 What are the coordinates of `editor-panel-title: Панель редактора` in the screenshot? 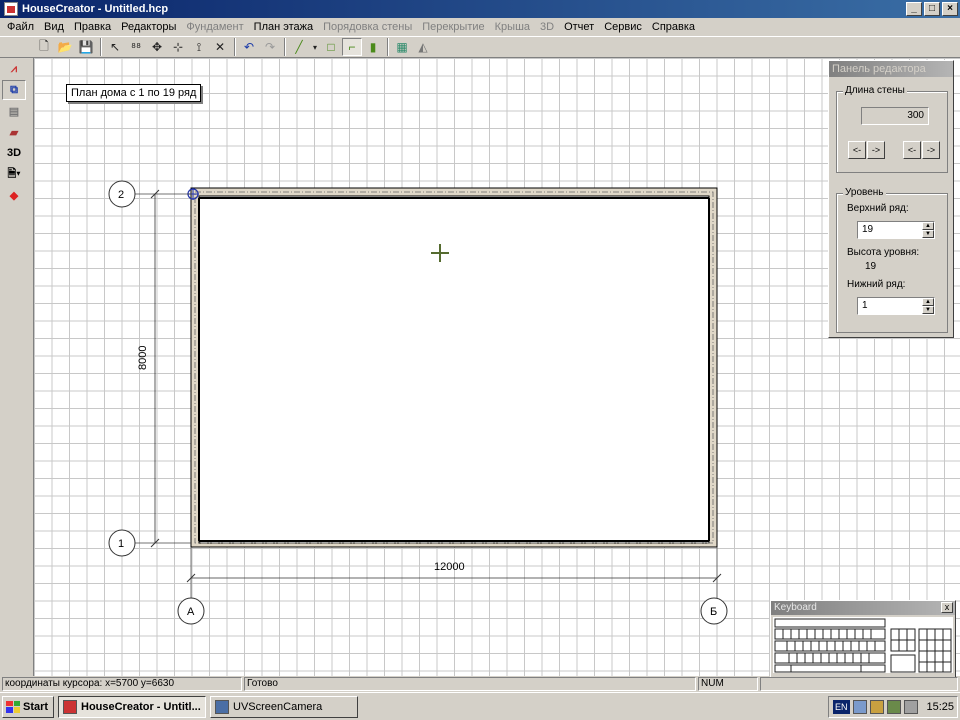 It's located at (891, 69).